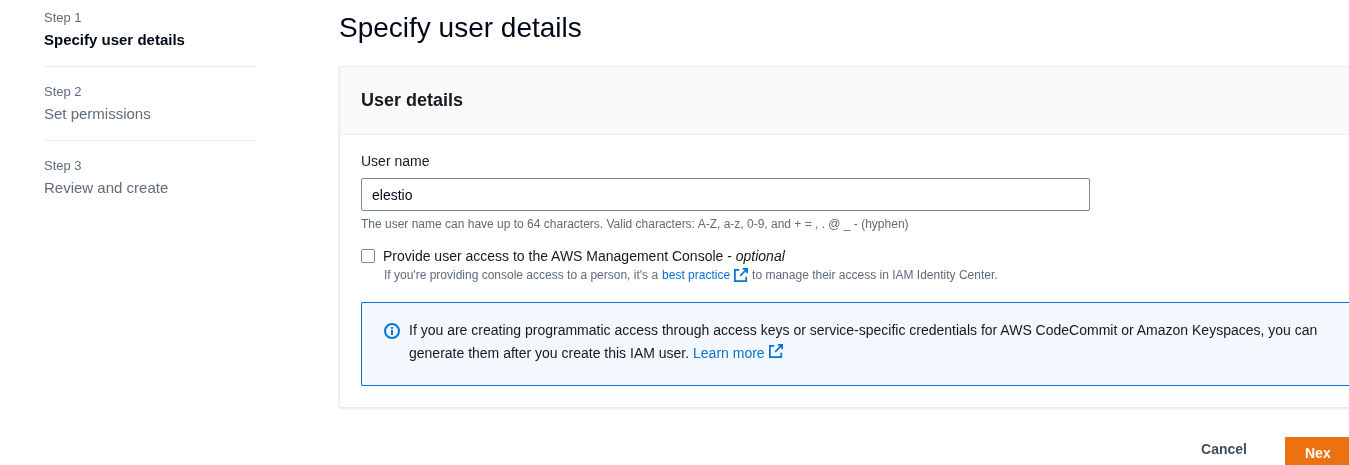  Describe the element at coordinates (521, 275) in the screenshot. I see `description-text: If you're providing console access to a person, it's a` at that location.